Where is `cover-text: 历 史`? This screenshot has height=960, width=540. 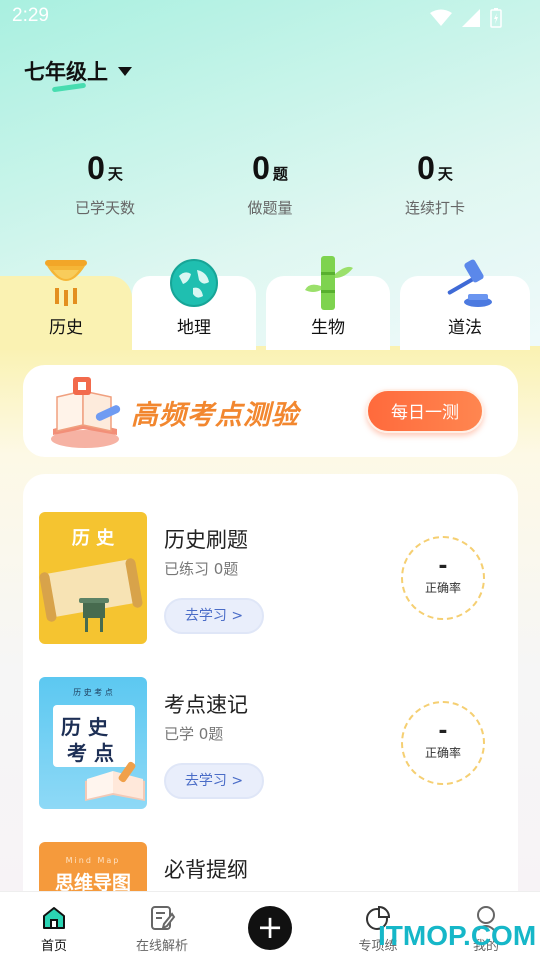 cover-text: 历 史 is located at coordinates (93, 538).